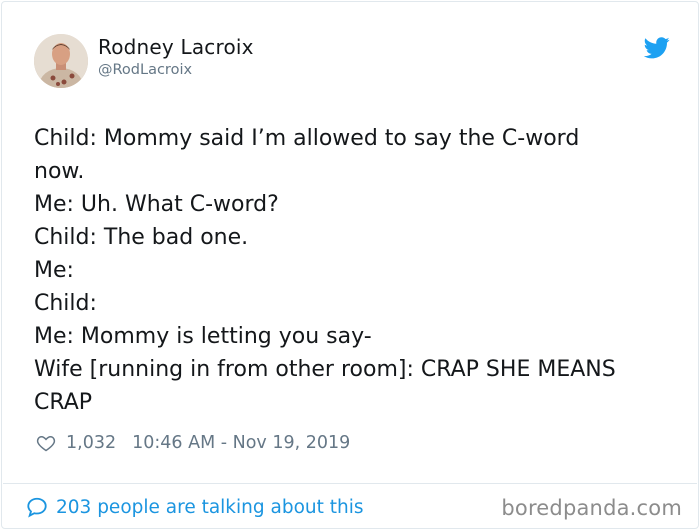  Describe the element at coordinates (241, 443) in the screenshot. I see `tweet-timestamp: 10:46 AM - Nov 19, 2019` at that location.